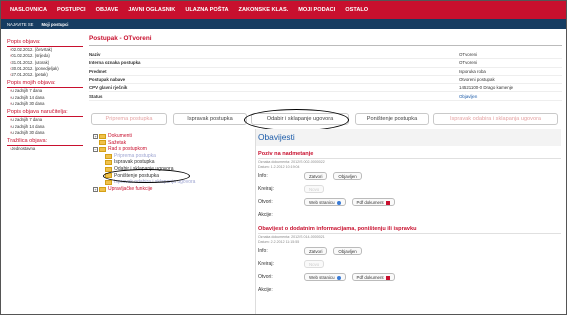 The image size is (567, 315). What do you see at coordinates (177, 136) in the screenshot?
I see `tree-item-dokumenti: + Dokumenti` at bounding box center [177, 136].